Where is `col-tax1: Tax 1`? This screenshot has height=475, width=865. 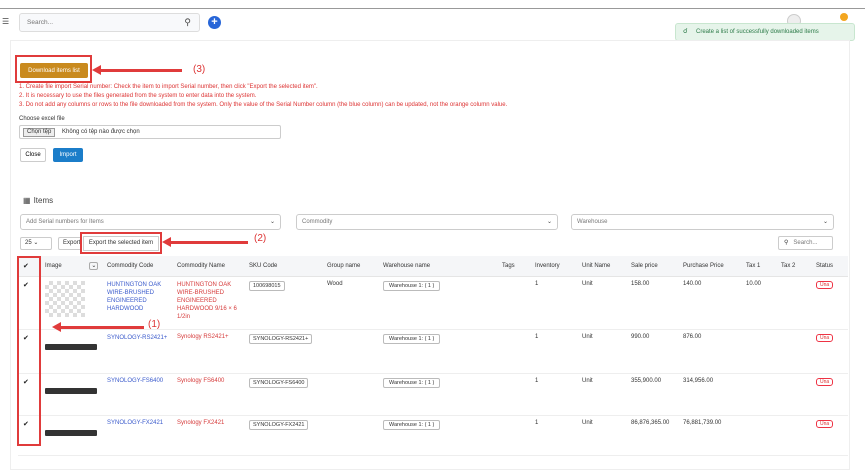 col-tax1: Tax 1 is located at coordinates (758, 266).